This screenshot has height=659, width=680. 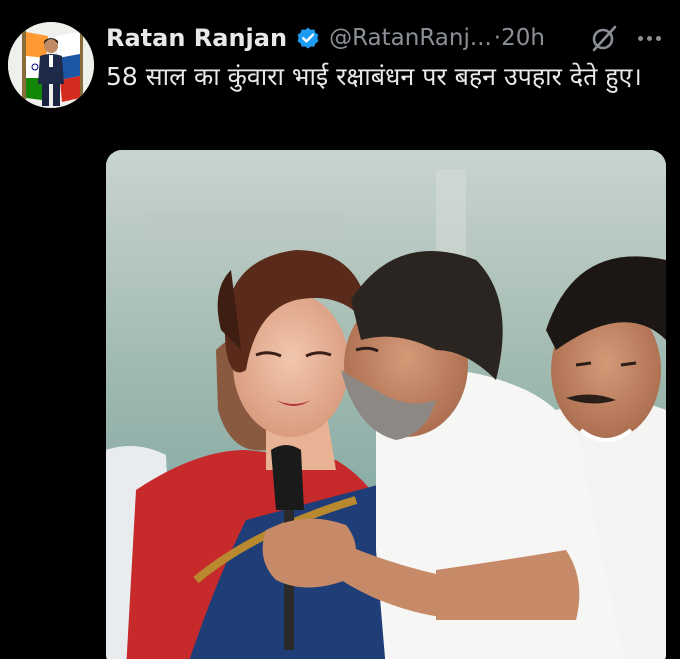 What do you see at coordinates (523, 38) in the screenshot?
I see `tweet-timestamp: 20h` at bounding box center [523, 38].